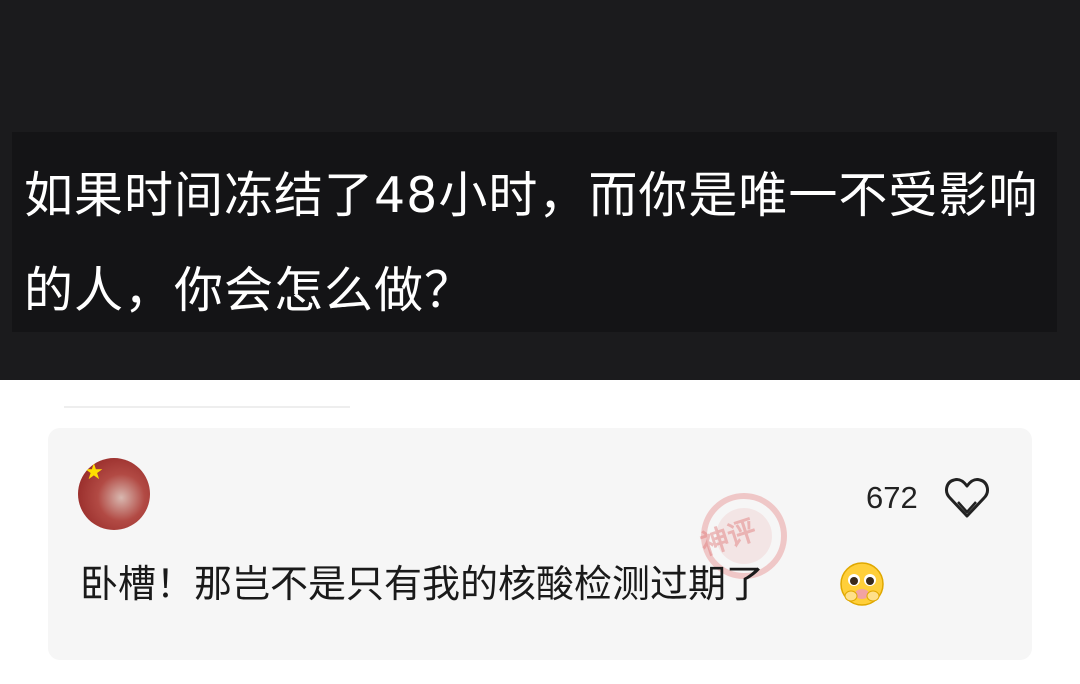  Describe the element at coordinates (422, 584) in the screenshot. I see `comment-text: 卧槽！那岂不是只有我的核酸检测过期了` at that location.